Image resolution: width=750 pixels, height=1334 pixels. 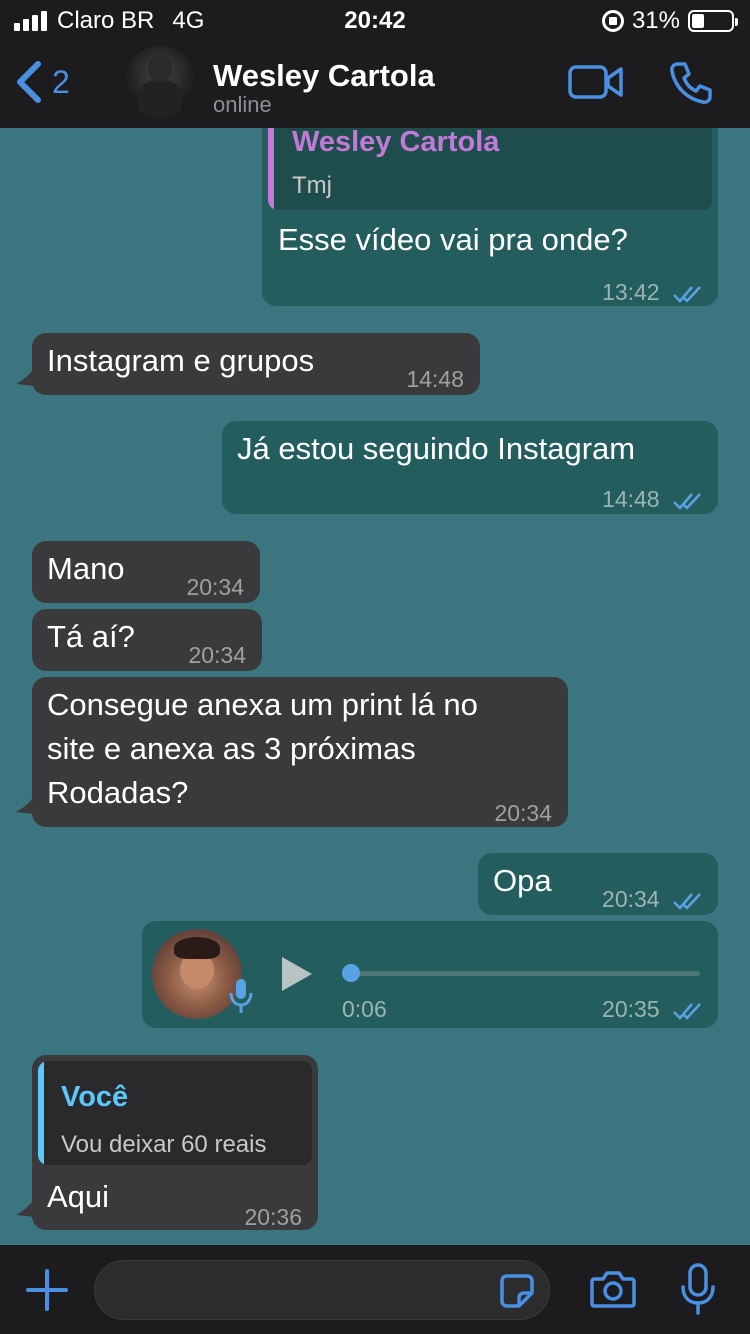 I want to click on back-button: 2, so click(x=42, y=82).